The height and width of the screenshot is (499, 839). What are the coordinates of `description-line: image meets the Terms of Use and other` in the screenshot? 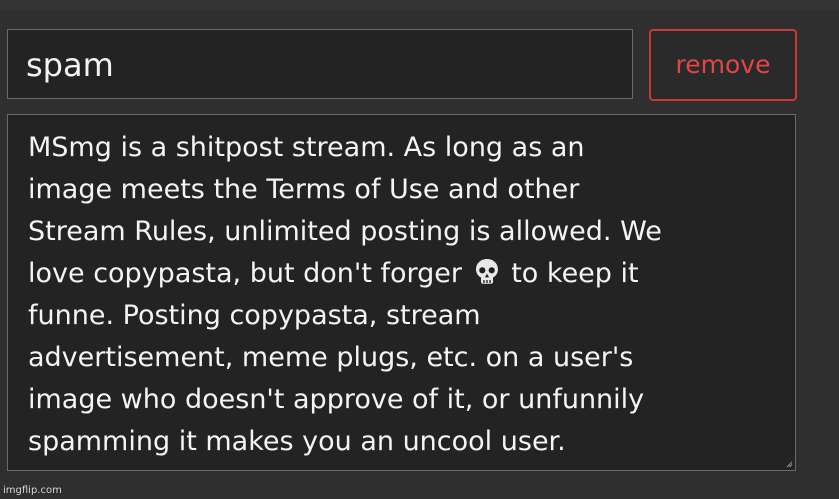 It's located at (304, 189).